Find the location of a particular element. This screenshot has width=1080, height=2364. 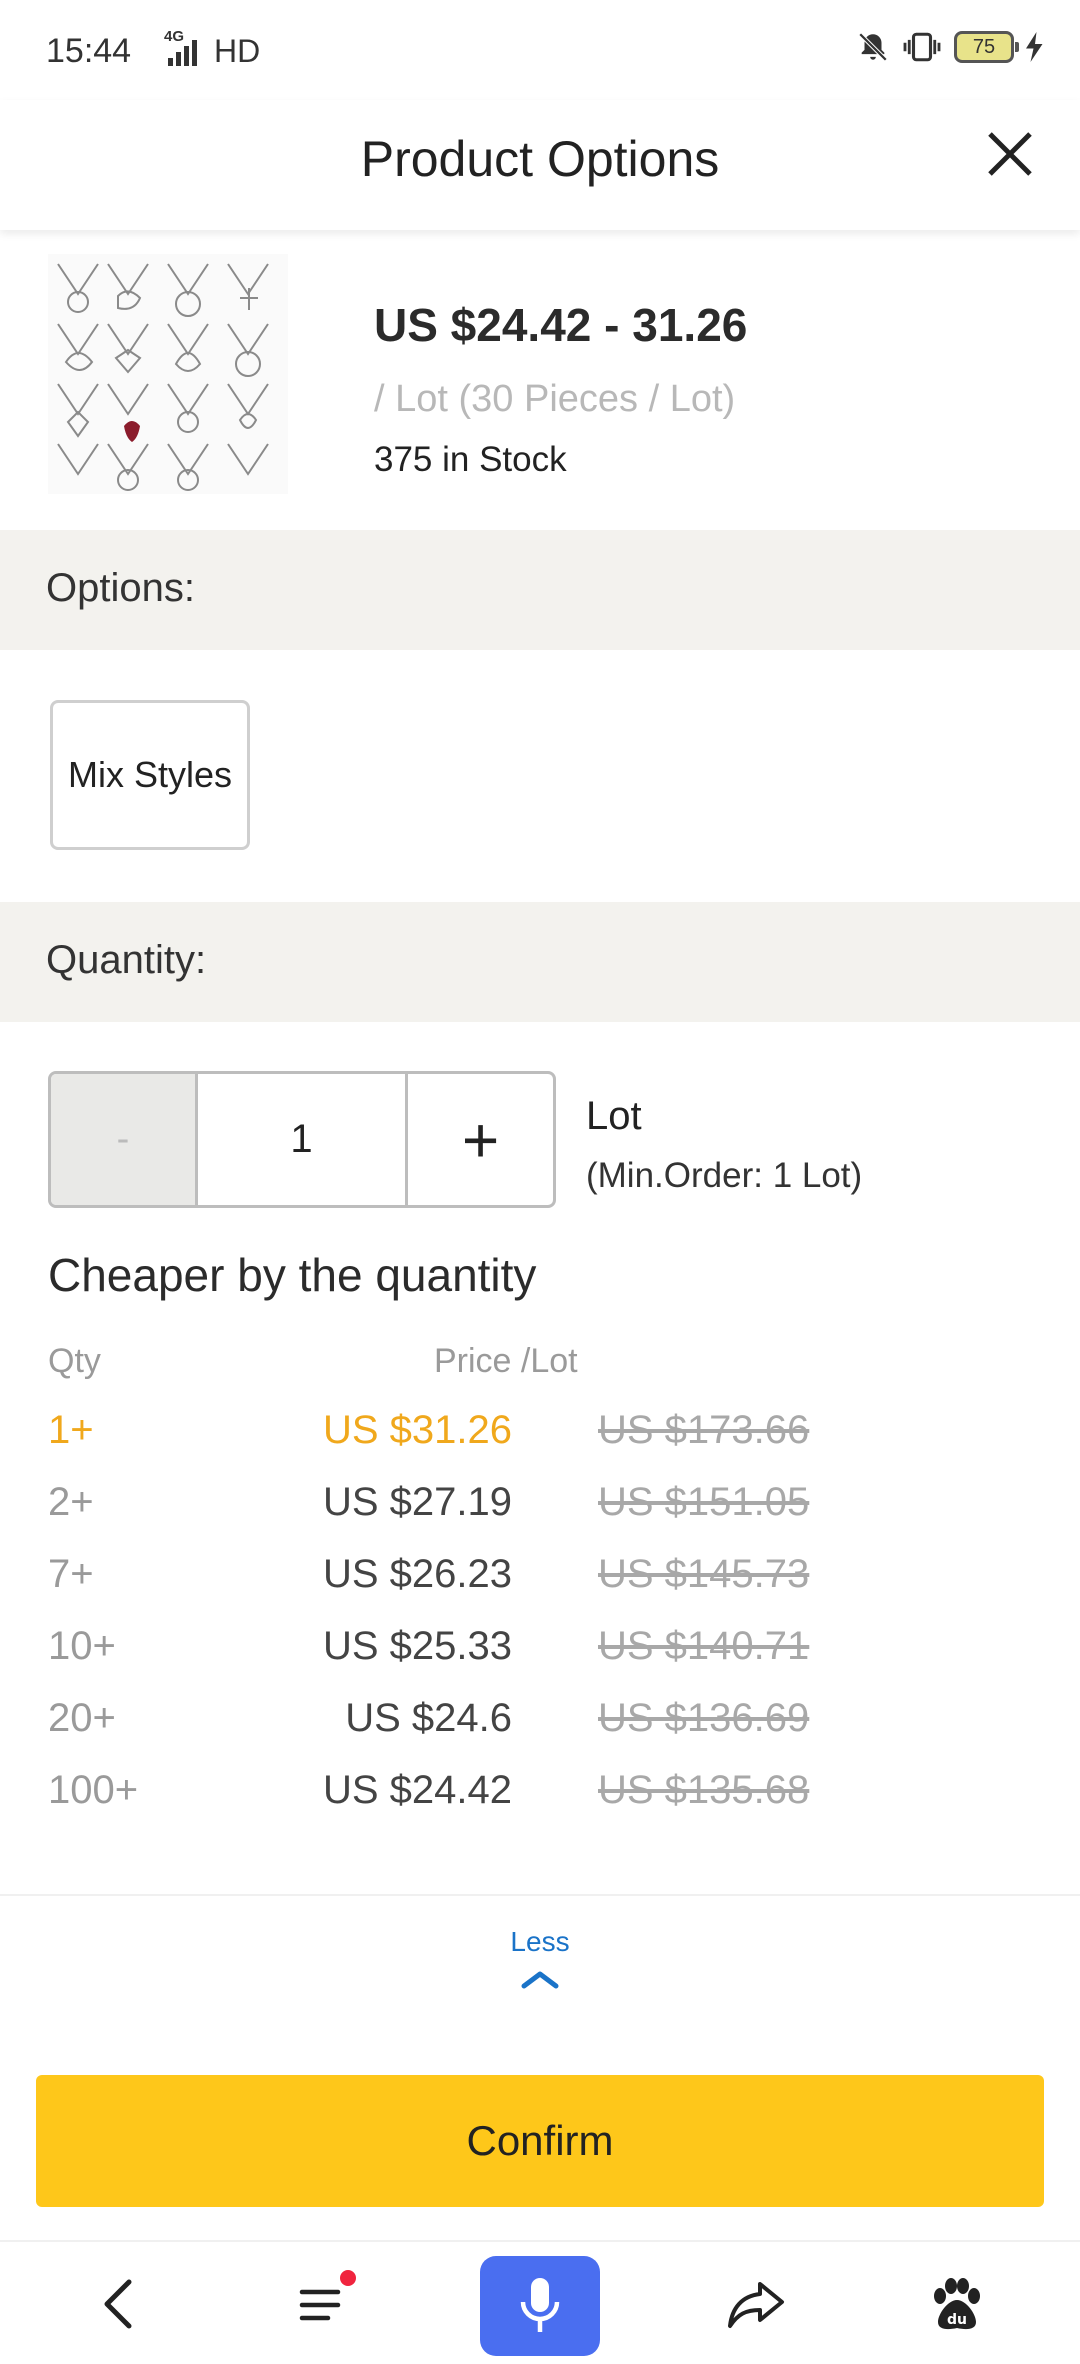

quantity-input: 1 is located at coordinates (303, 1139).